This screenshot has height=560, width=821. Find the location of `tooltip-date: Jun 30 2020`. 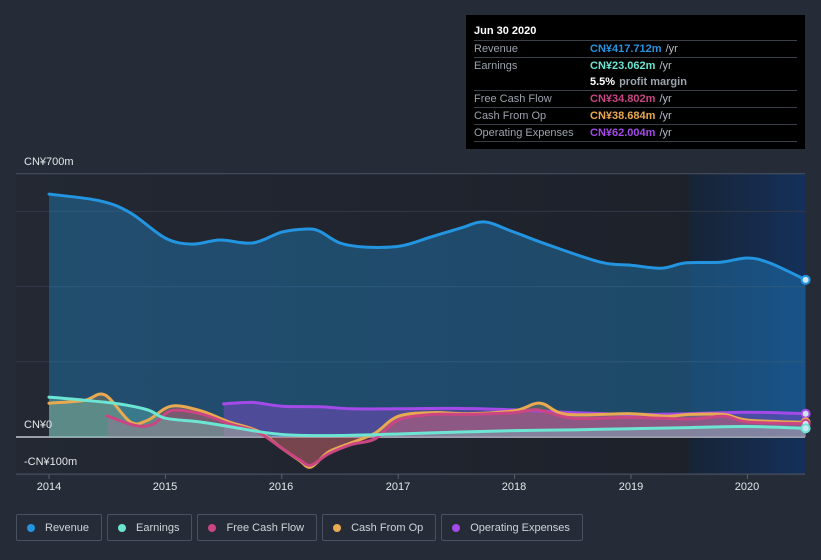

tooltip-date: Jun 30 2020 is located at coordinates (635, 32).